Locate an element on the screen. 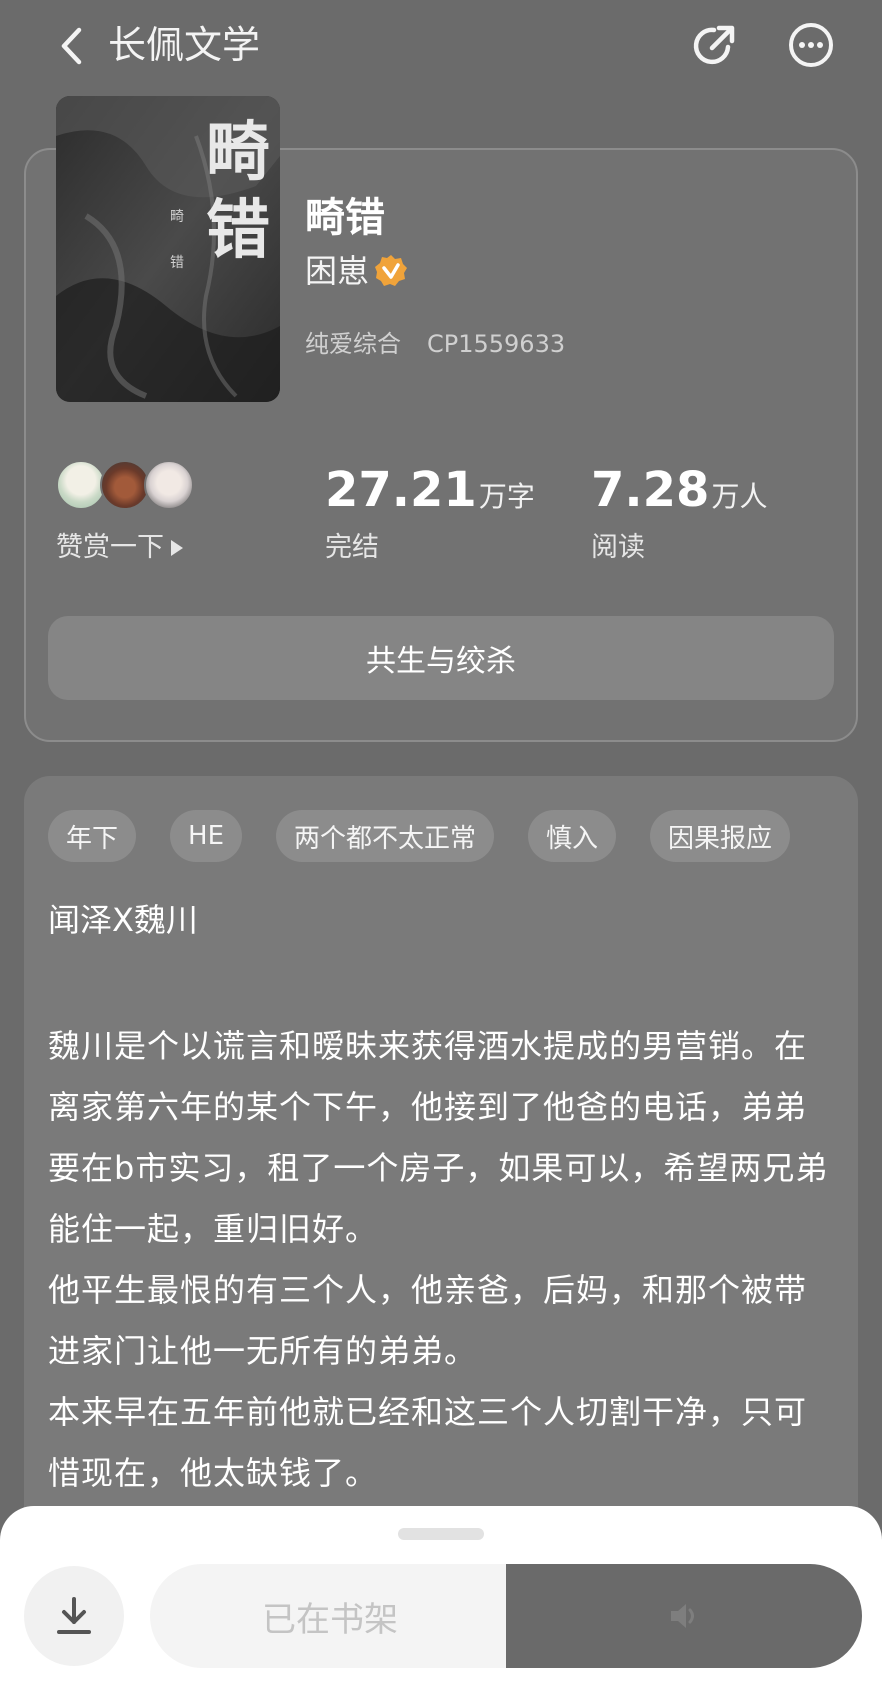 This screenshot has height=1694, width=882. readers-value: 7.28 is located at coordinates (650, 490).